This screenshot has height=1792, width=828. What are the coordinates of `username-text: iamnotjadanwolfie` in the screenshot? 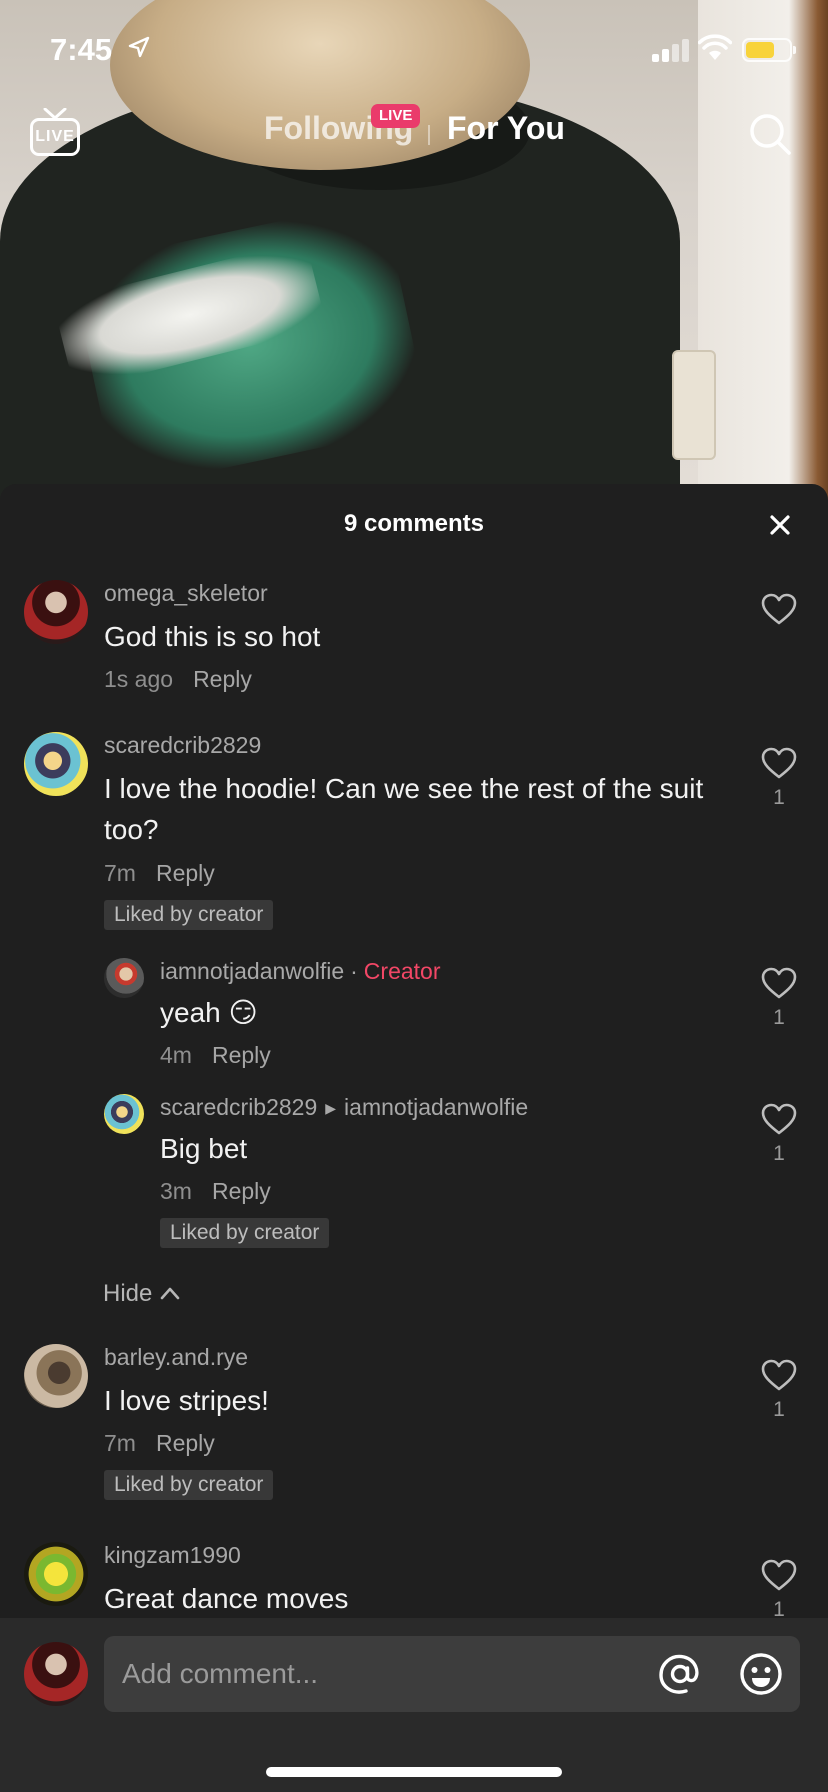 It's located at (252, 971).